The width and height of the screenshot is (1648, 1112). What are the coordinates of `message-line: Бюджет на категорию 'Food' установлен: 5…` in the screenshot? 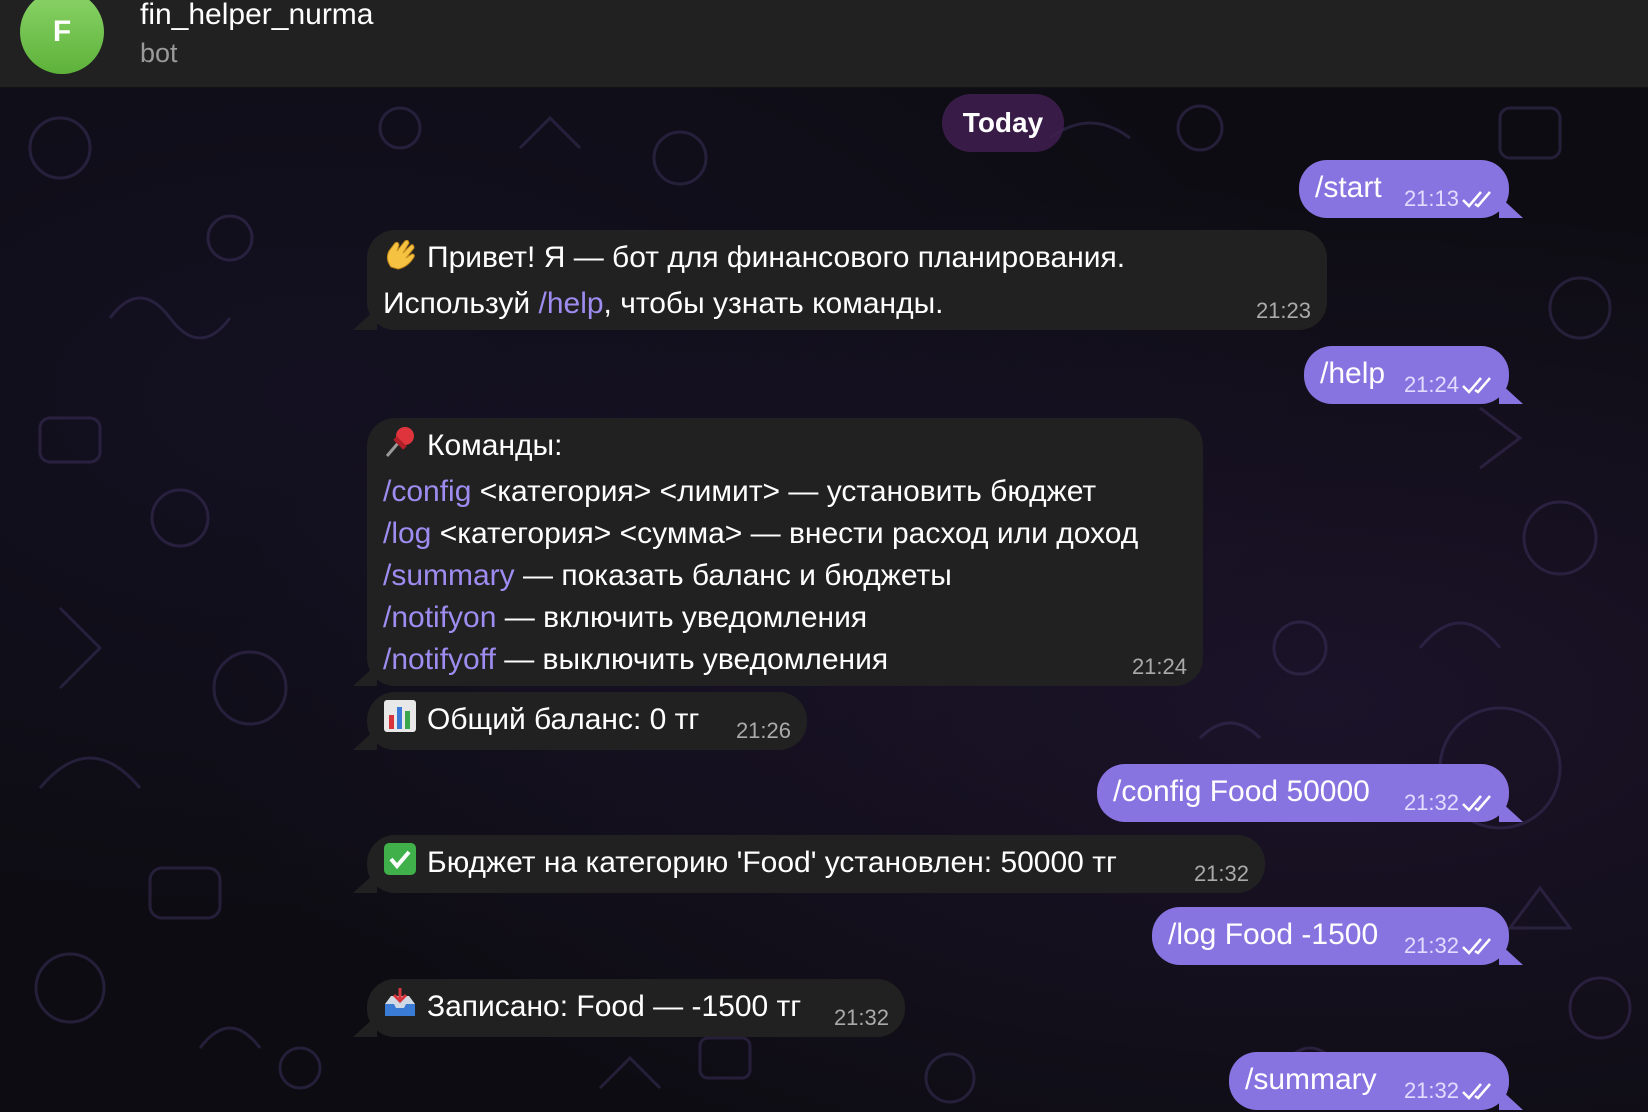 It's located at (824, 865).